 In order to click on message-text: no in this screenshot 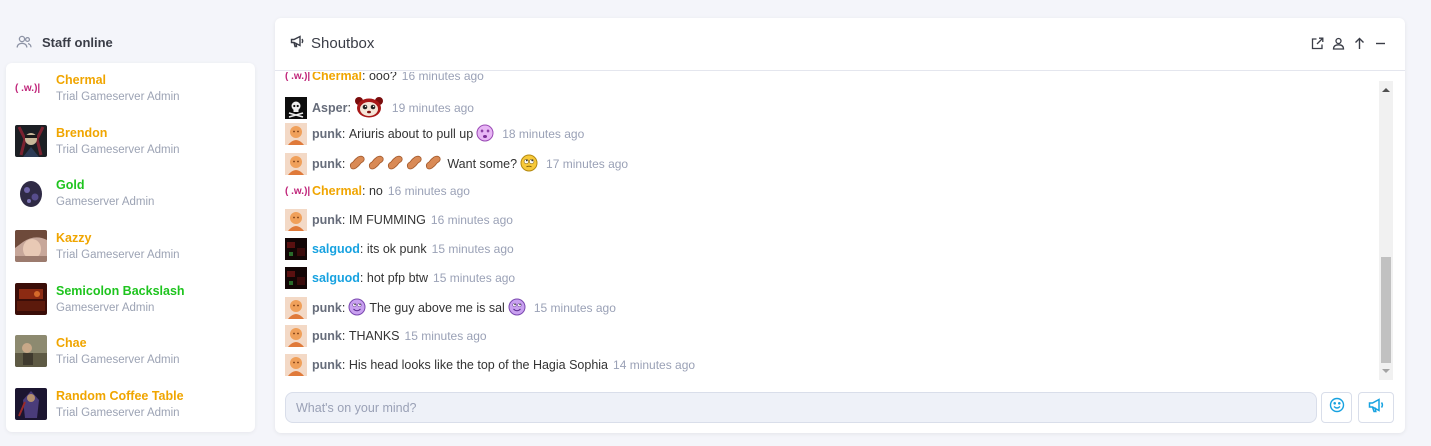, I will do `click(375, 191)`.